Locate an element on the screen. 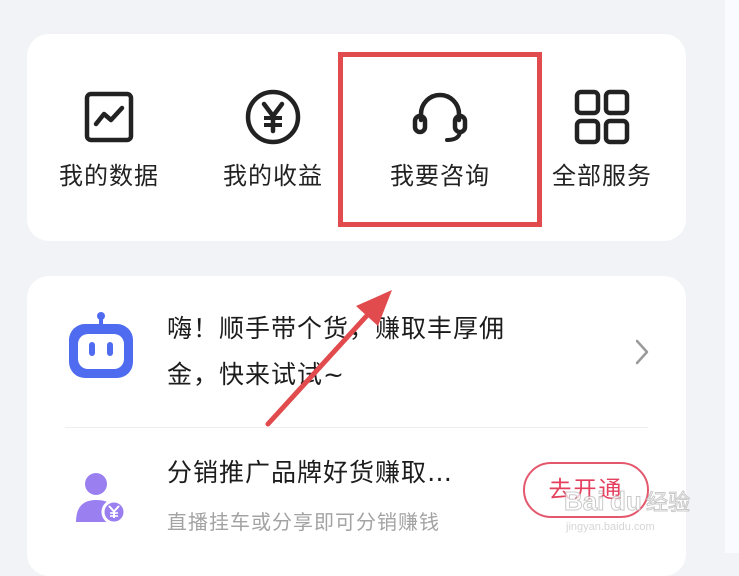  promo-message: 嗨！顺手带个货，赚取丰厚佣 金，快来试试~ is located at coordinates (362, 352).